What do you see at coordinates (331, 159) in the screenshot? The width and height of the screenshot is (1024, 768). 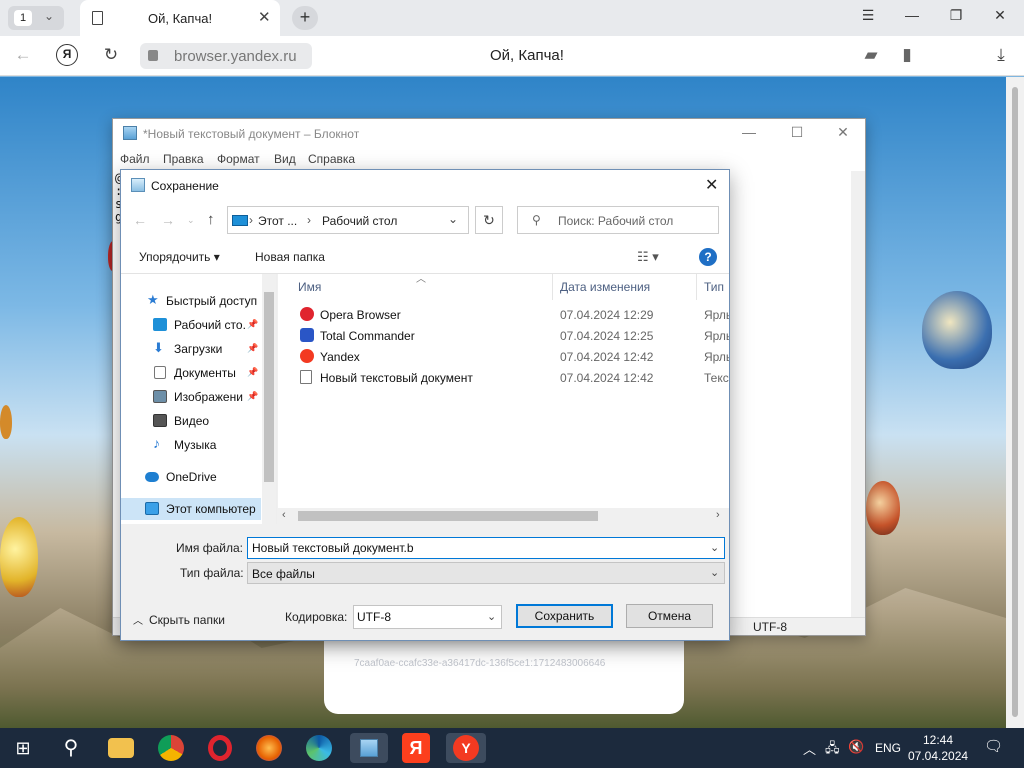 I see `menu-help: Справка` at bounding box center [331, 159].